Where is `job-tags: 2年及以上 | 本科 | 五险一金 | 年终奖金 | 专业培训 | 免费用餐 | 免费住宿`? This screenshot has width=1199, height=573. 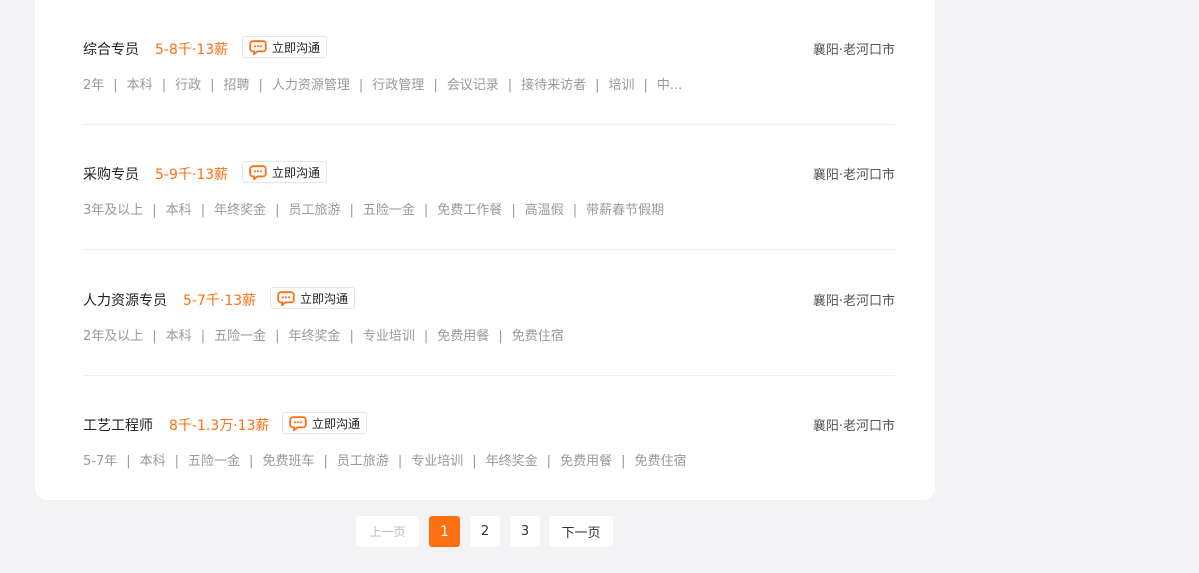 job-tags: 2年及以上 | 本科 | 五险一金 | 年终奖金 | 专业培训 | 免费用餐 | 免费住宿 is located at coordinates (323, 334).